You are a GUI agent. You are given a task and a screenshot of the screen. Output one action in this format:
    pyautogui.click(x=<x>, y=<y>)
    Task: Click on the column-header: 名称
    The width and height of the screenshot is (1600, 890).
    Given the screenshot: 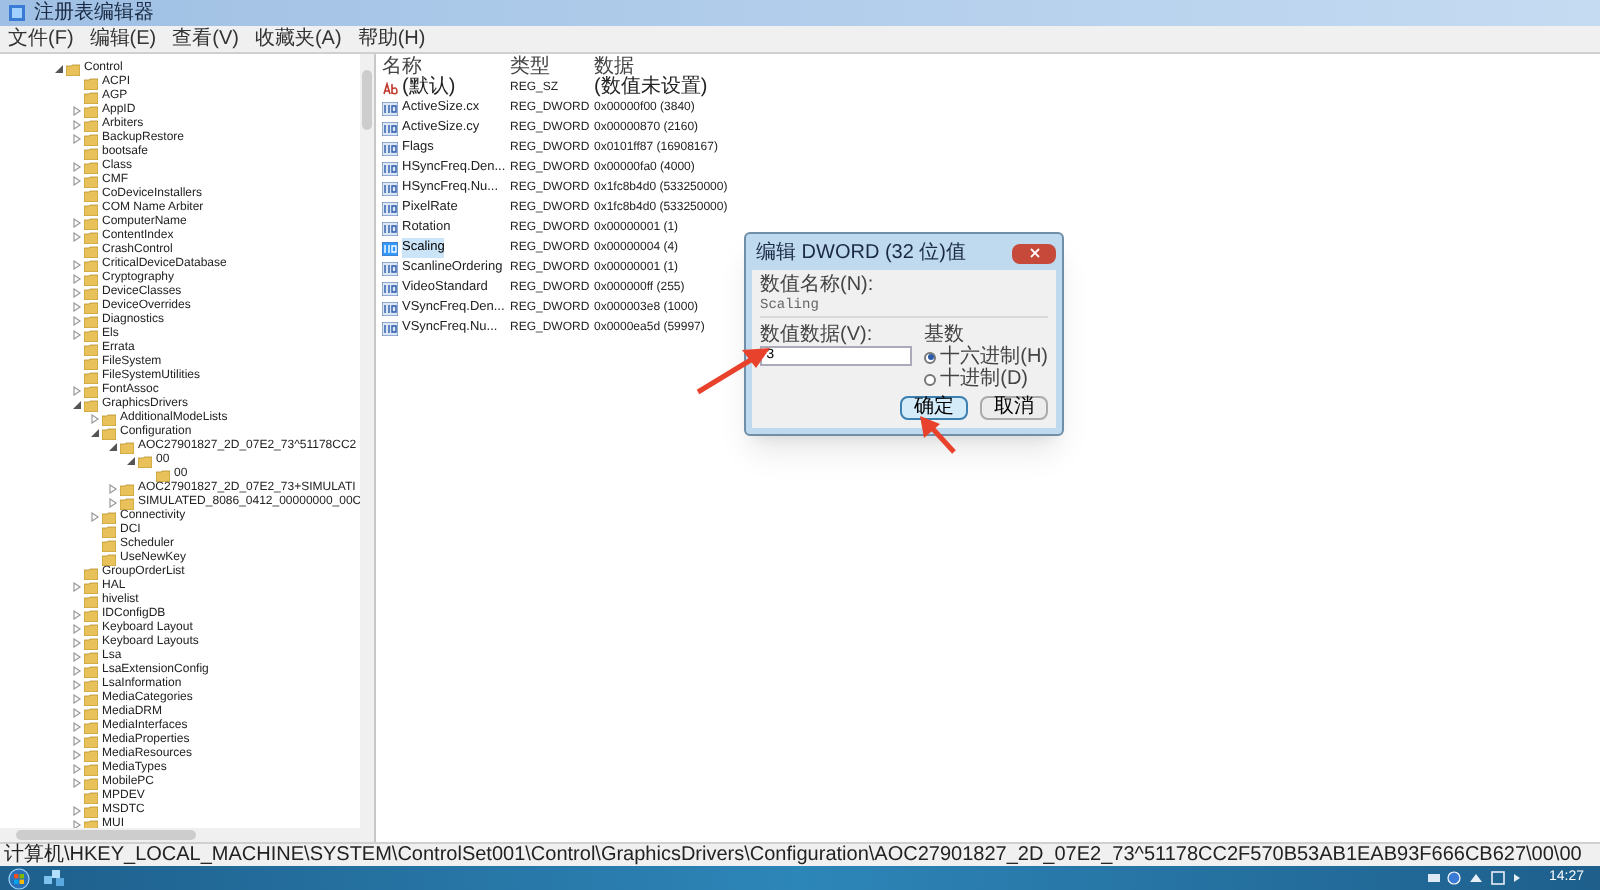 What is the action you would take?
    pyautogui.click(x=446, y=67)
    